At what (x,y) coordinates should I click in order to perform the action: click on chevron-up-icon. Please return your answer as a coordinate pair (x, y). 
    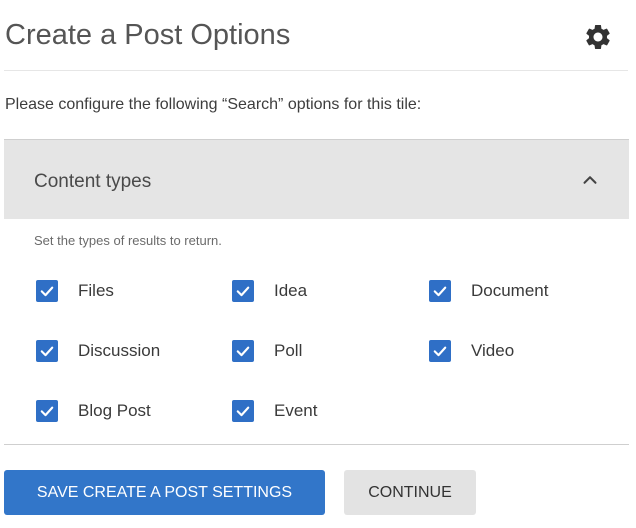
    Looking at the image, I should click on (590, 180).